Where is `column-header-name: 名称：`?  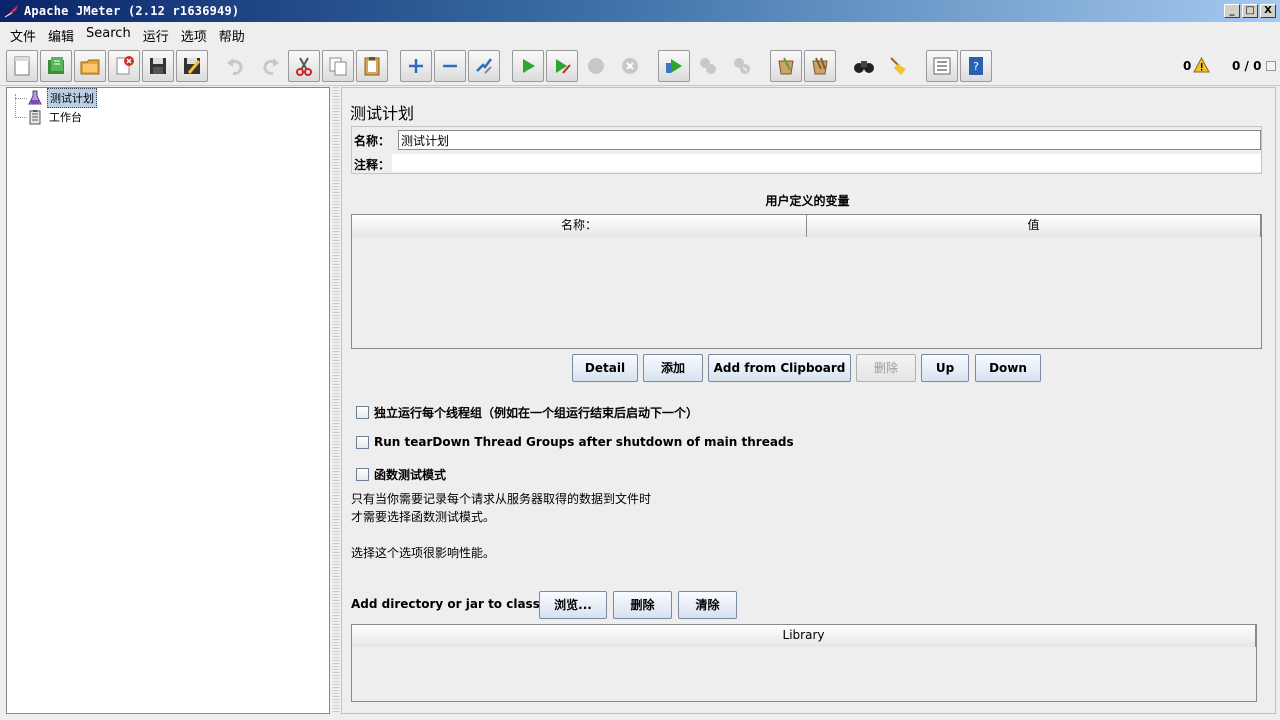
column-header-name: 名称： is located at coordinates (579, 226).